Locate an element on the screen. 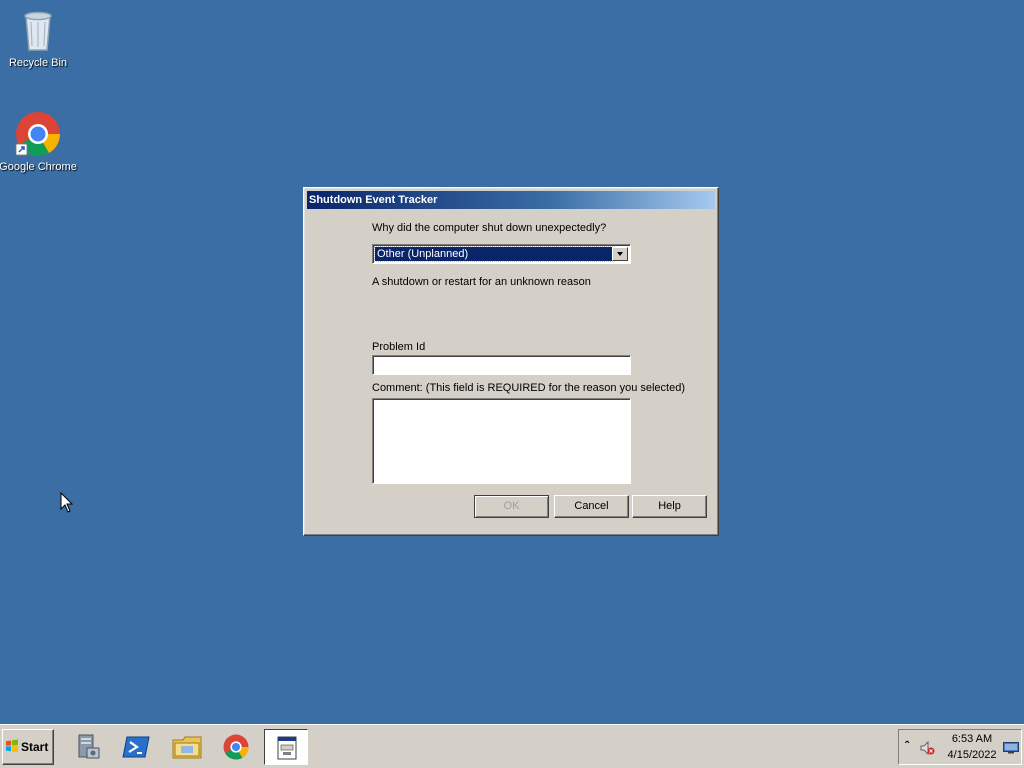  taskbar-file-explorer is located at coordinates (187, 747).